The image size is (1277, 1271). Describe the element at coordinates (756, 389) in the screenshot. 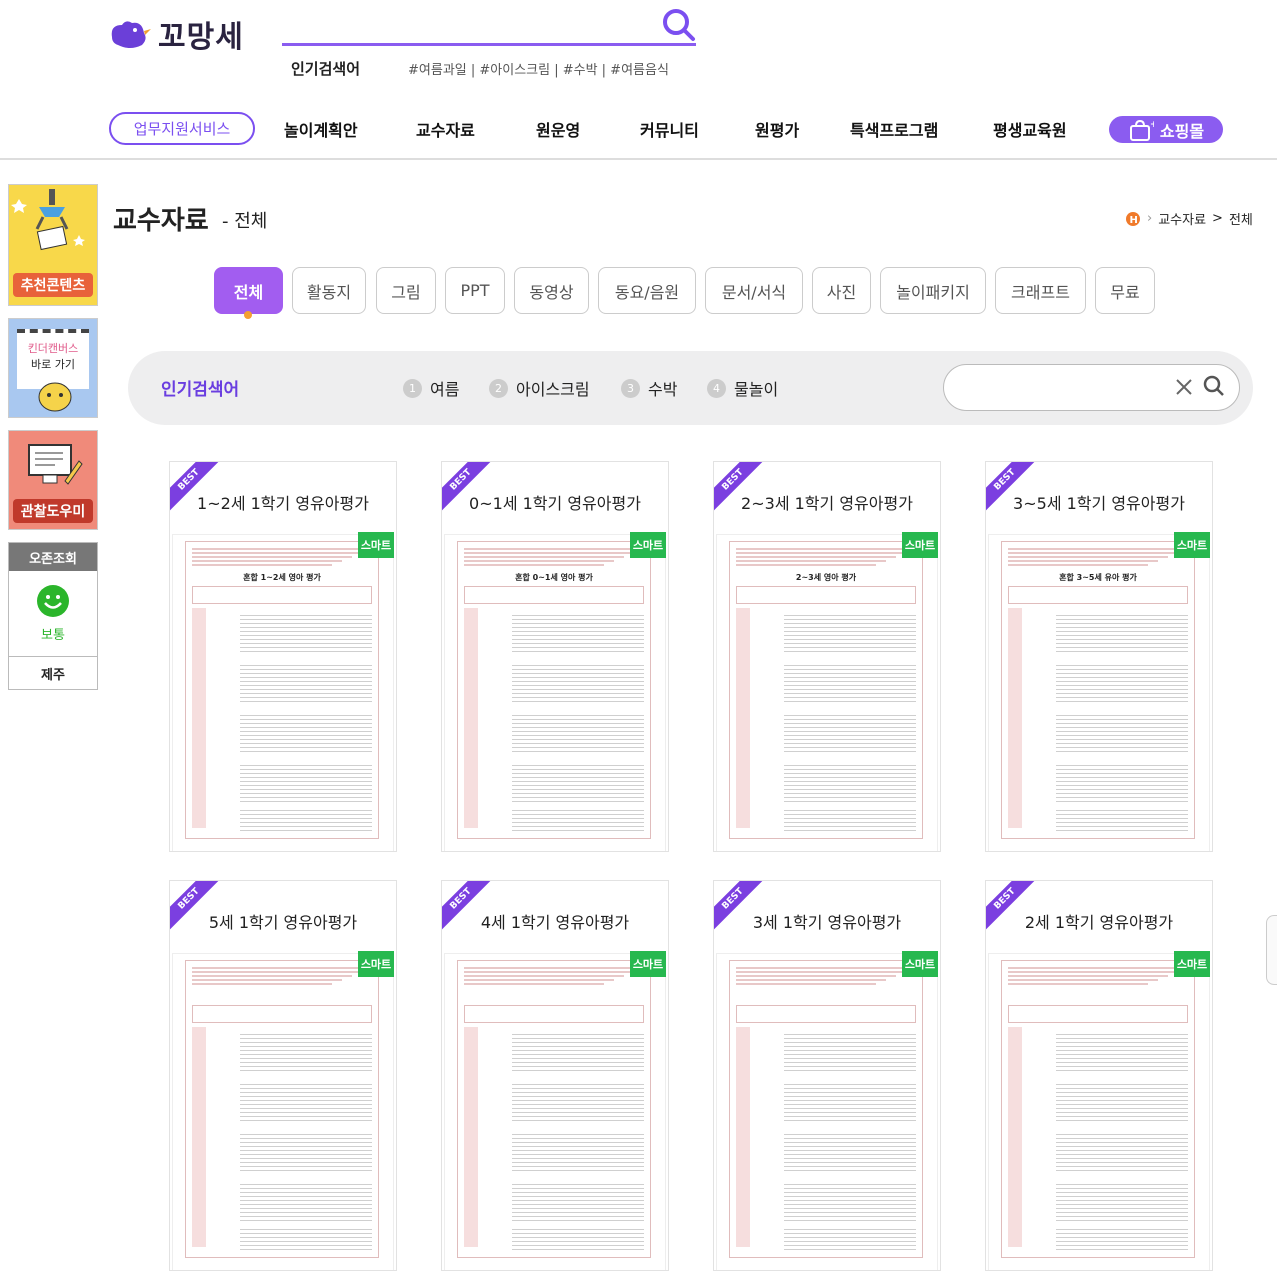

I see `keyword-text: 물놀이` at that location.